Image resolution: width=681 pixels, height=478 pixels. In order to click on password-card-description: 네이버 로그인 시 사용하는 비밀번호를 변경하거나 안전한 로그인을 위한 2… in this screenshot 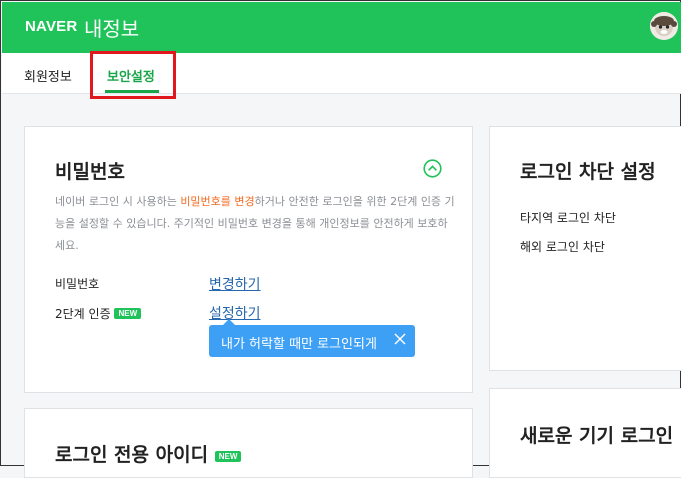, I will do `click(255, 223)`.